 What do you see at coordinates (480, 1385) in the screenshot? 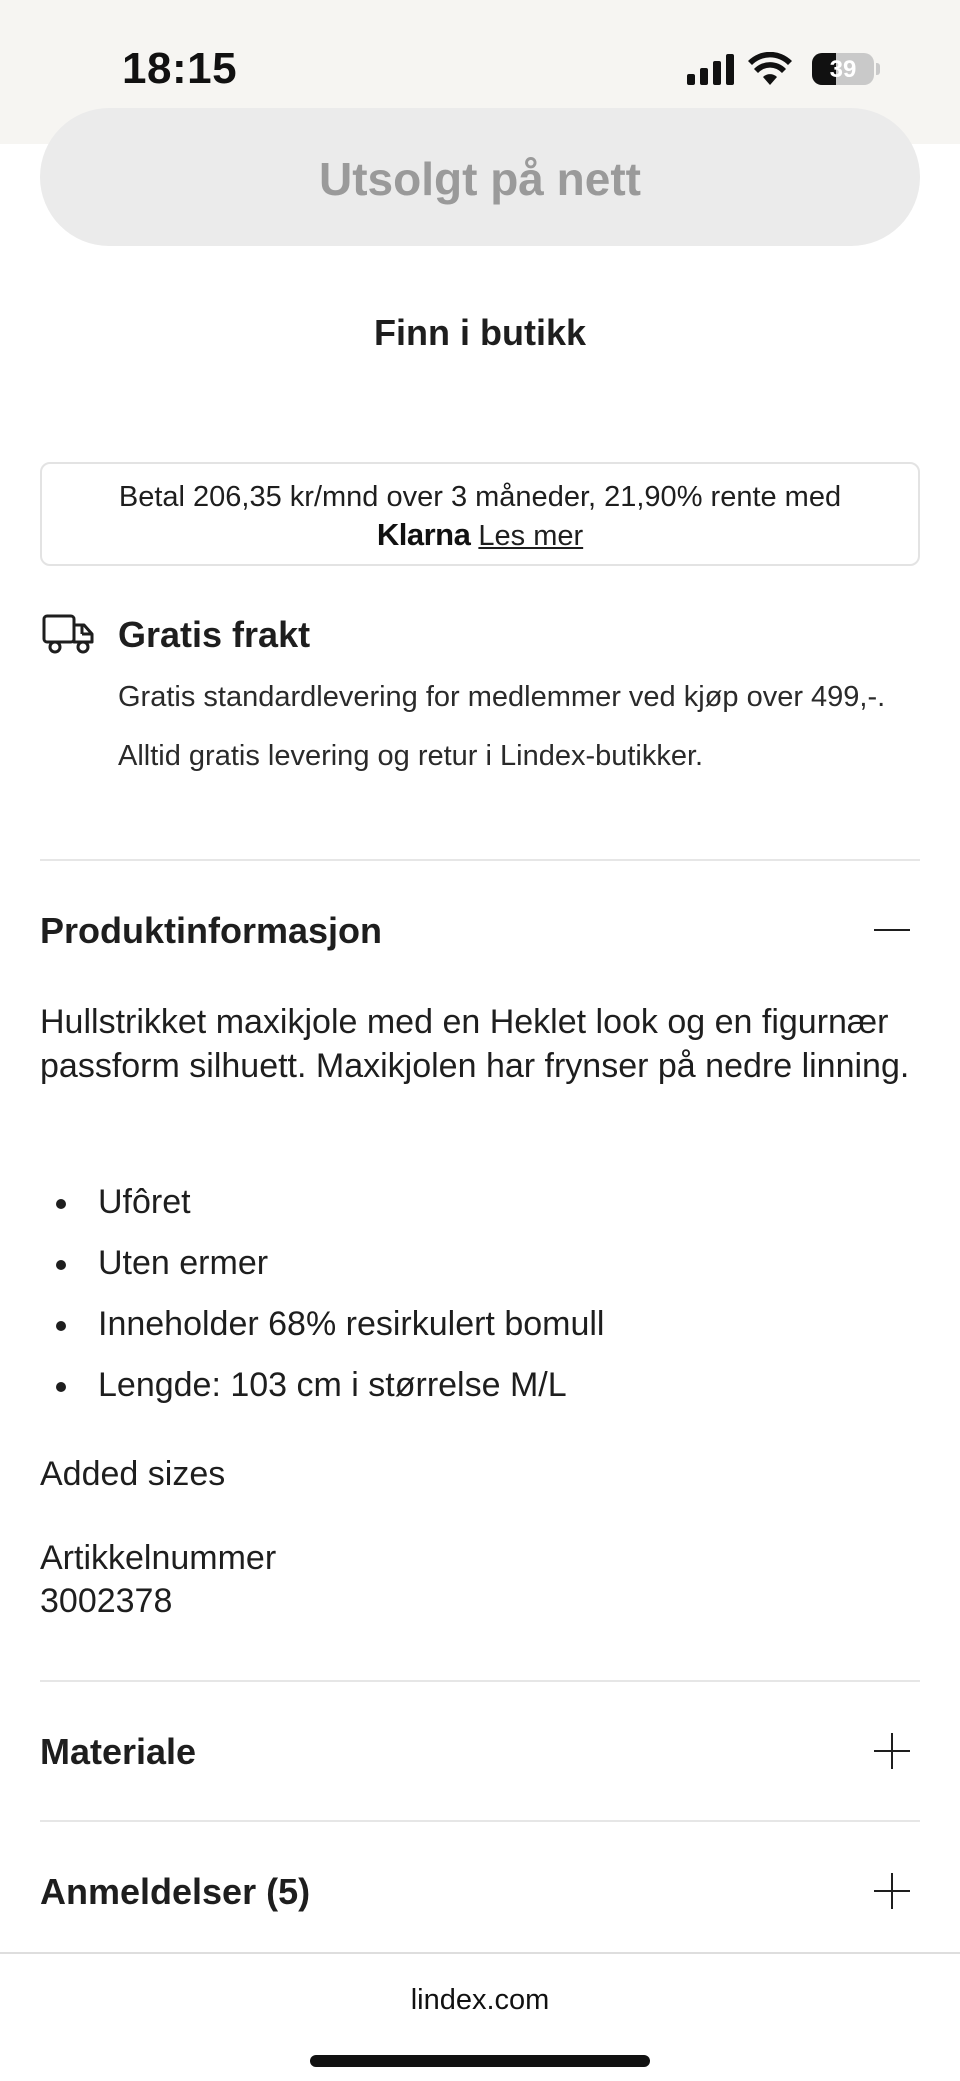
I see `feature-item: Lengde: 103 cm i størrelse M/L` at bounding box center [480, 1385].